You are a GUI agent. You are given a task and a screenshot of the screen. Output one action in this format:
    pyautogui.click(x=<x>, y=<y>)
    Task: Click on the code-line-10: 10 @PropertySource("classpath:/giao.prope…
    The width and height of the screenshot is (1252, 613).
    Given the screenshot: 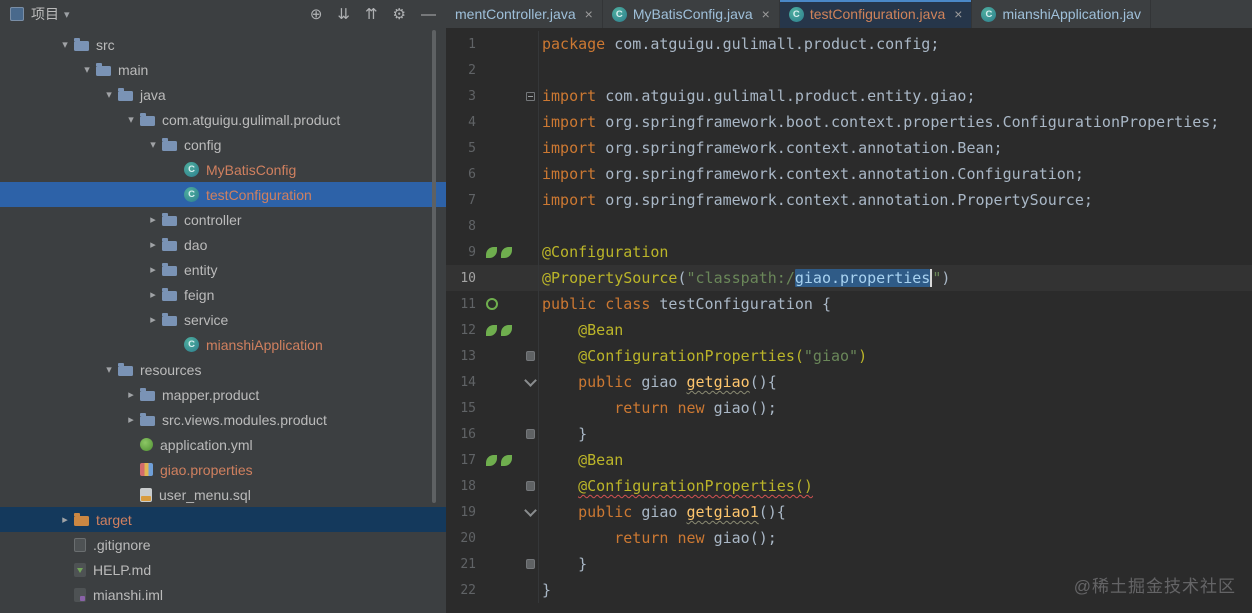 What is the action you would take?
    pyautogui.click(x=849, y=278)
    